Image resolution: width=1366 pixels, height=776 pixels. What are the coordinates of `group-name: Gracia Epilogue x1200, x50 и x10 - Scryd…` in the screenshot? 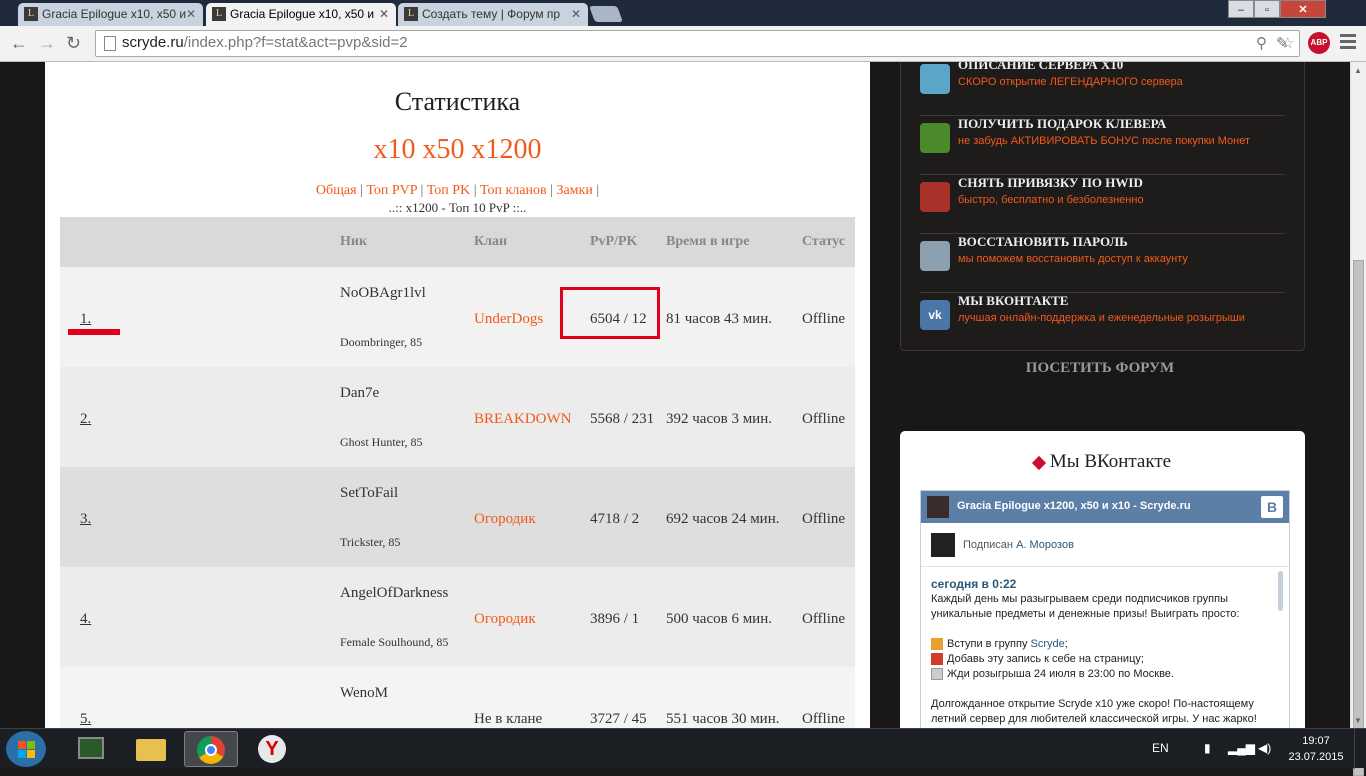 It's located at (1074, 506).